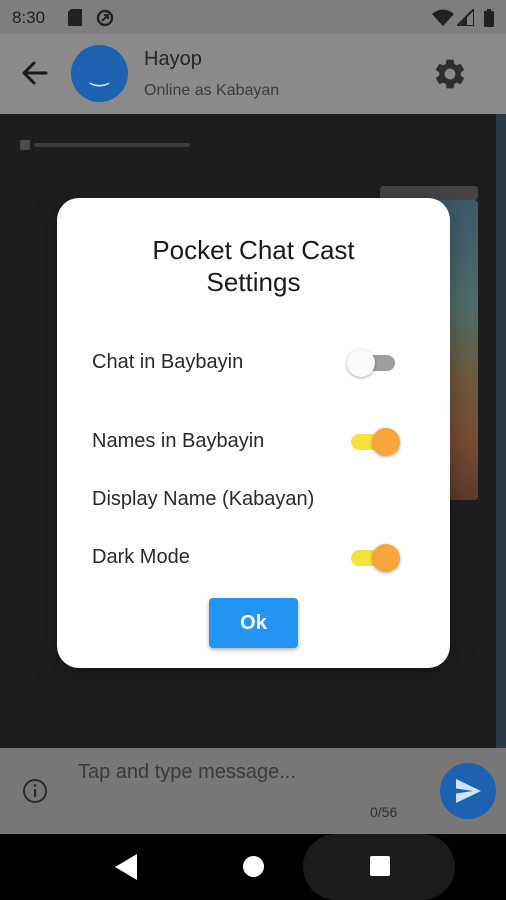 This screenshot has width=506, height=900. I want to click on signal-icon, so click(465, 17).